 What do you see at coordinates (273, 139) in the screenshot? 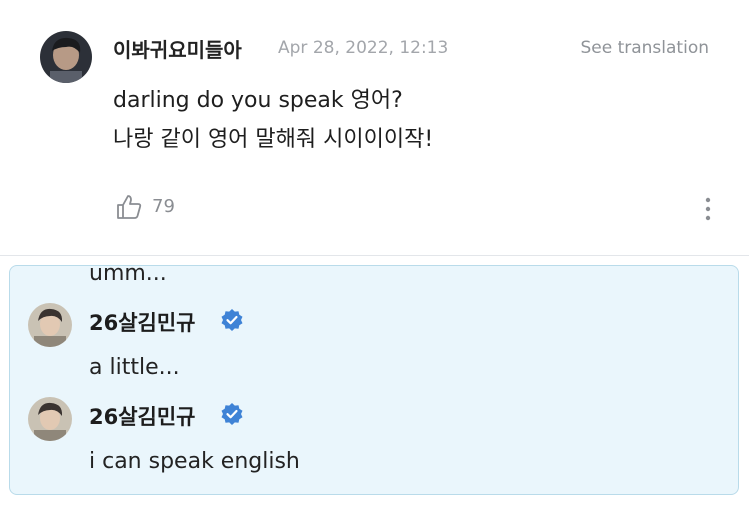
I see `post-body-line-2: 나랑 같이 영어 말해줘 시이이이작!` at bounding box center [273, 139].